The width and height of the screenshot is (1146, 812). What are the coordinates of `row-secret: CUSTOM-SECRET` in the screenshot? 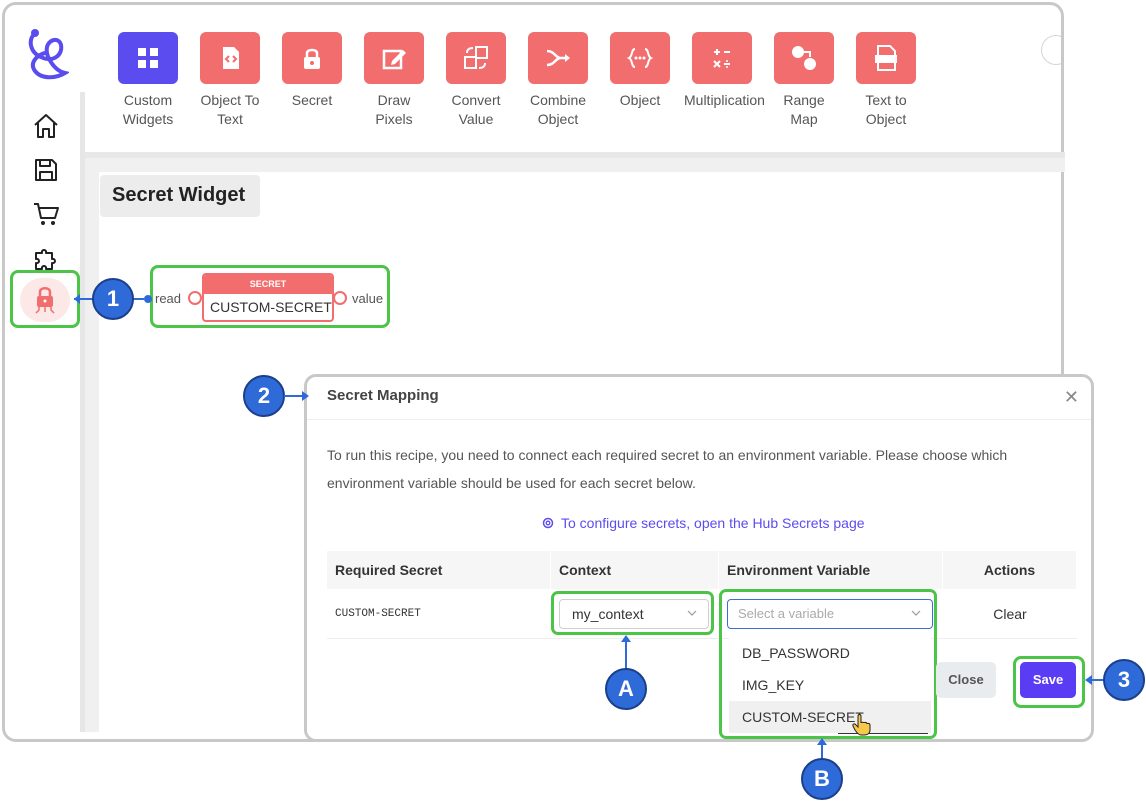 It's located at (378, 613).